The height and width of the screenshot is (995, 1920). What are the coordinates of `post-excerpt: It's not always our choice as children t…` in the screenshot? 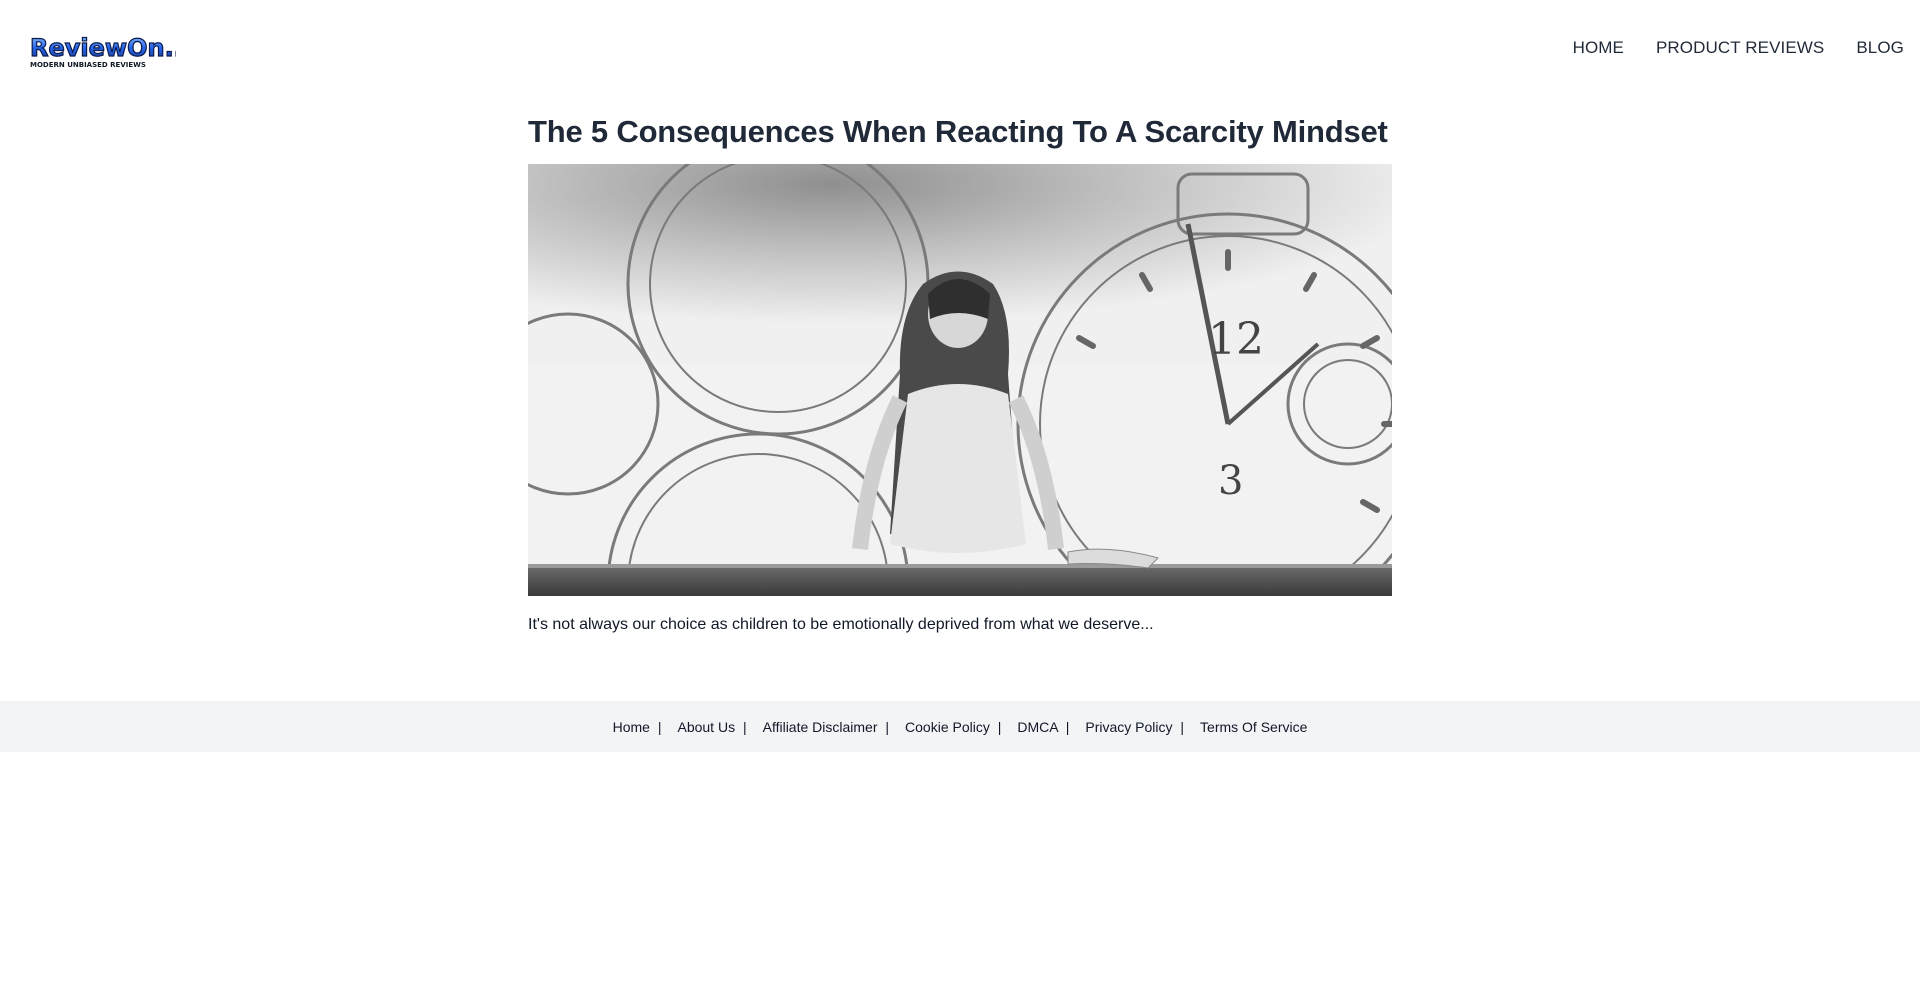 It's located at (841, 624).